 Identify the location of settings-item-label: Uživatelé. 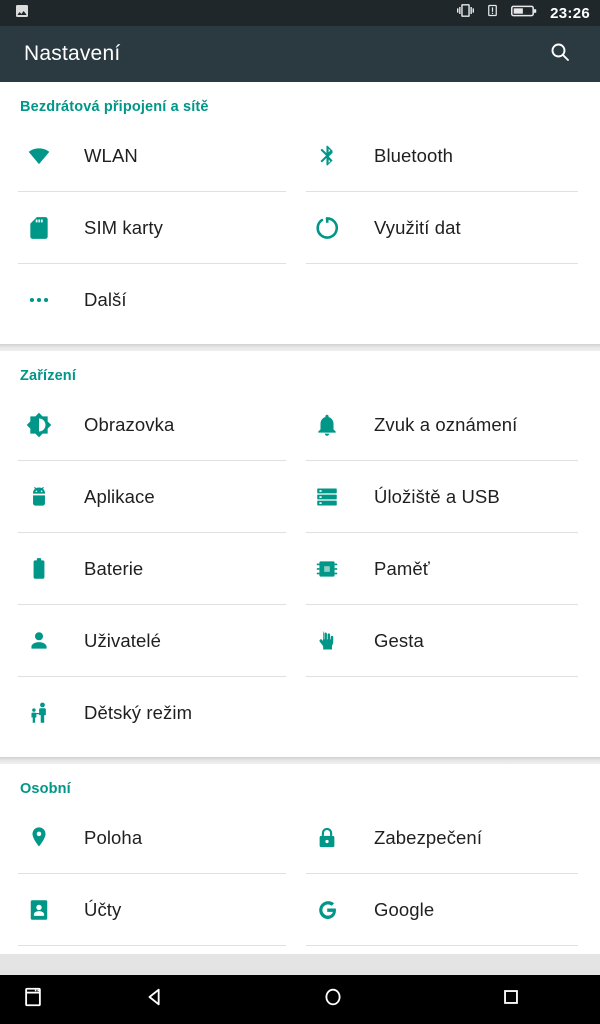
(122, 640).